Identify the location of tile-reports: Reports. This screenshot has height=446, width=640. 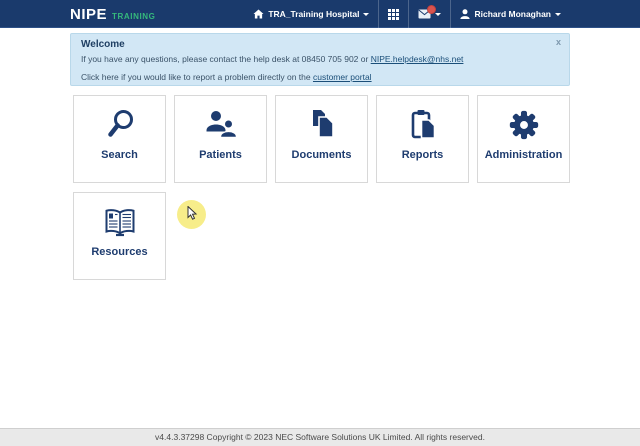
(422, 139).